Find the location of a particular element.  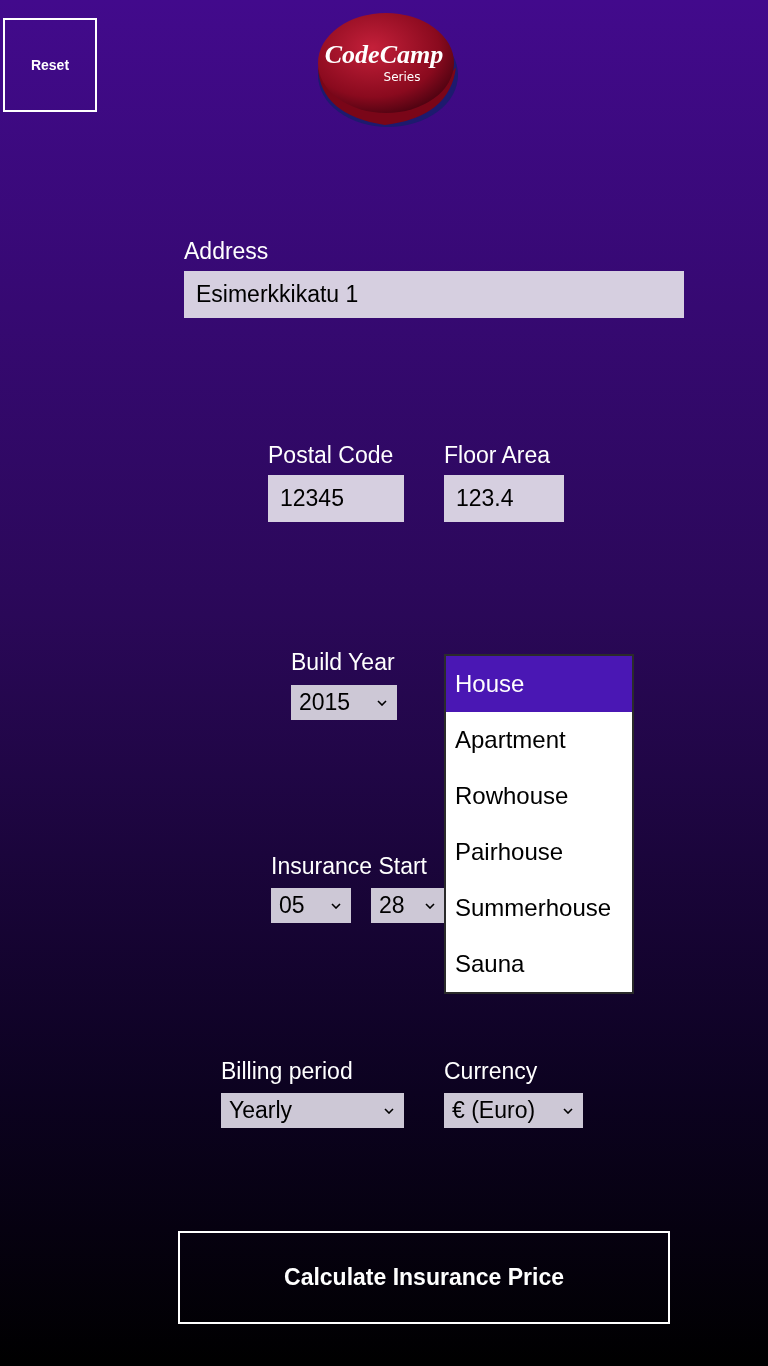

dropdown-option: Apartment is located at coordinates (539, 740).